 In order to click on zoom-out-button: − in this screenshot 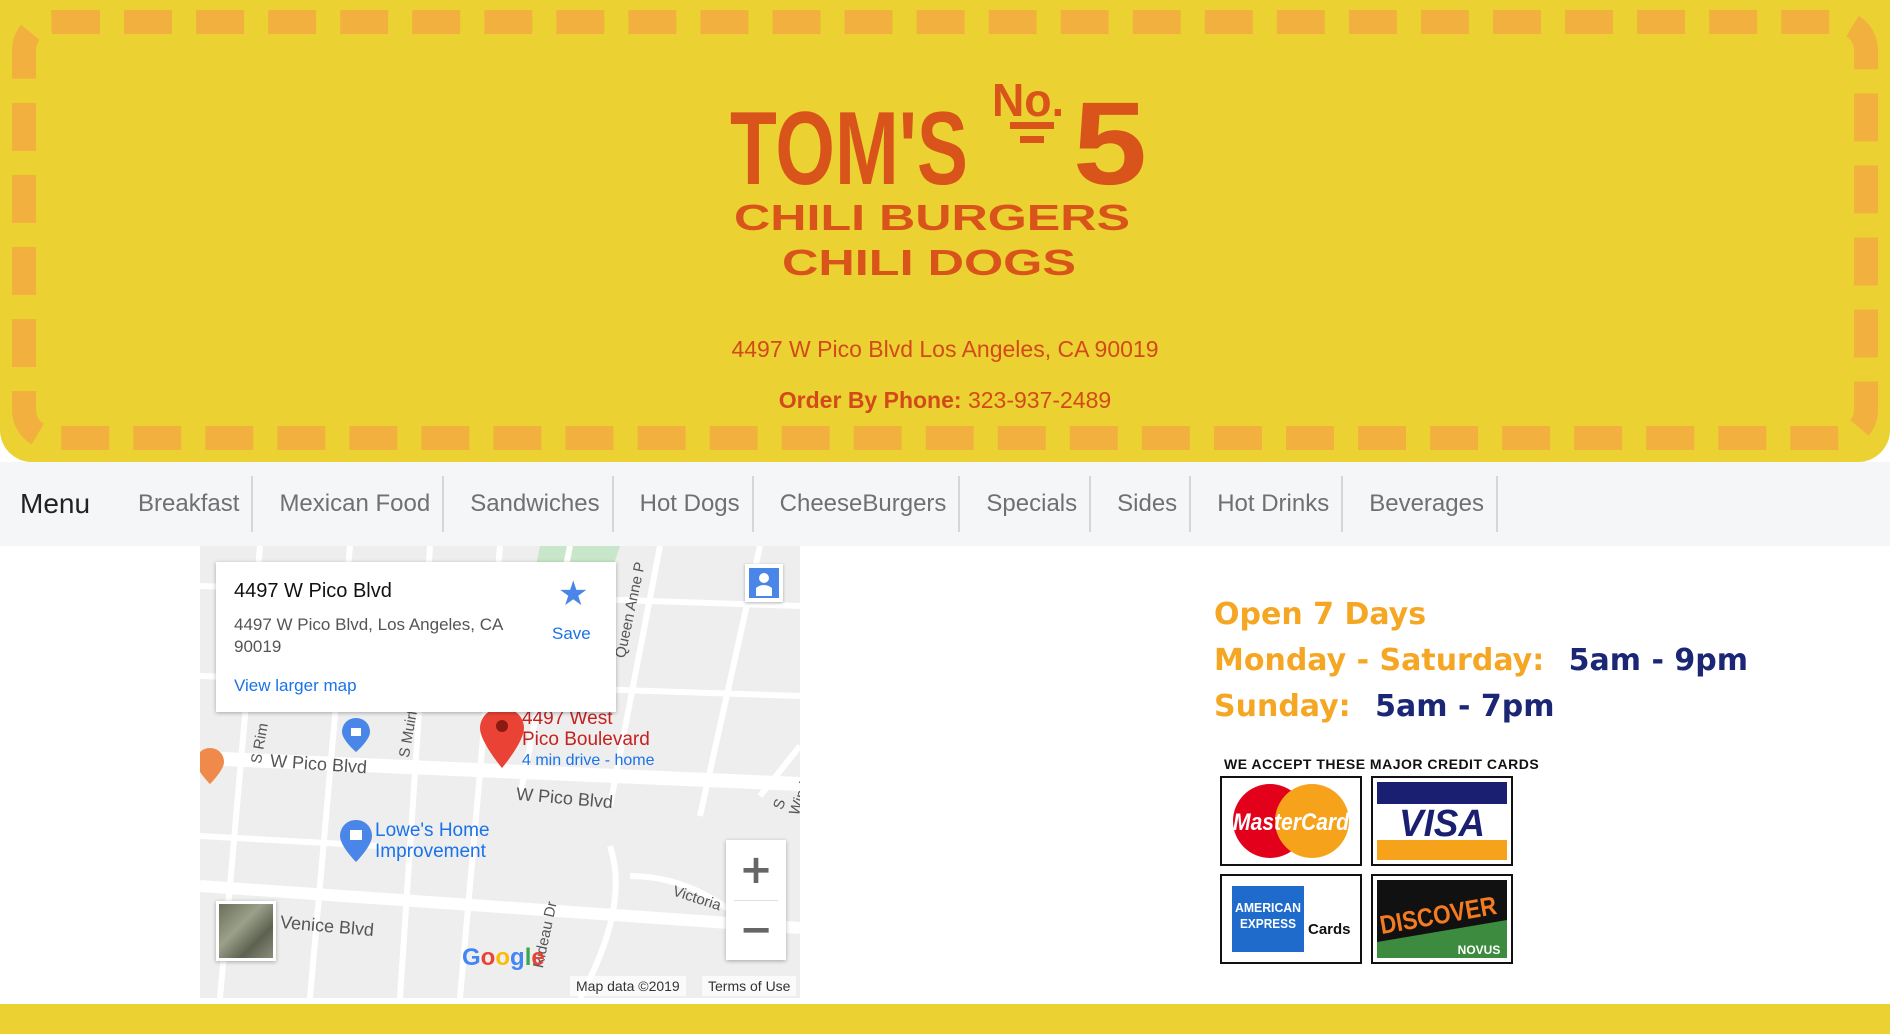, I will do `click(756, 930)`.